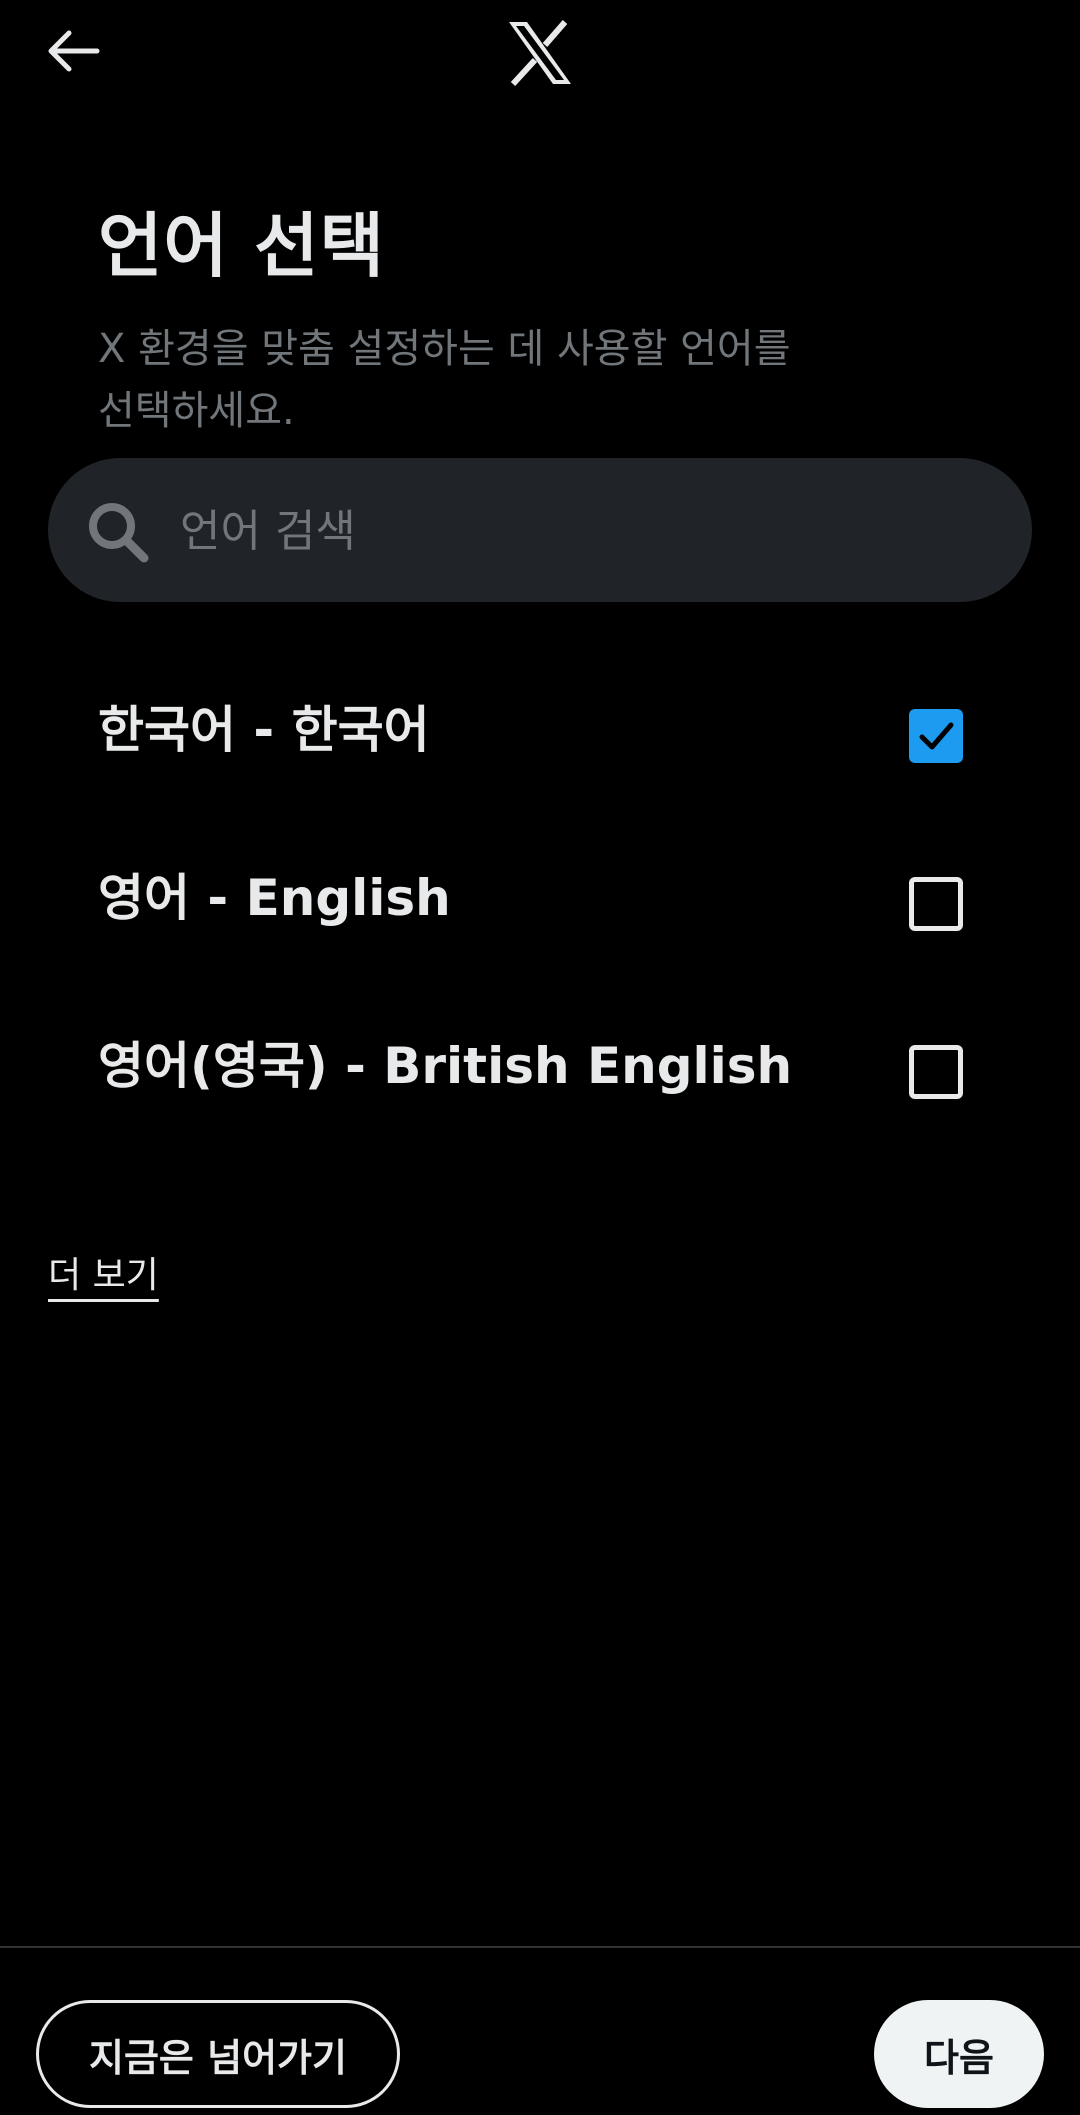 This screenshot has width=1080, height=2115. I want to click on checkbox-checked, so click(936, 736).